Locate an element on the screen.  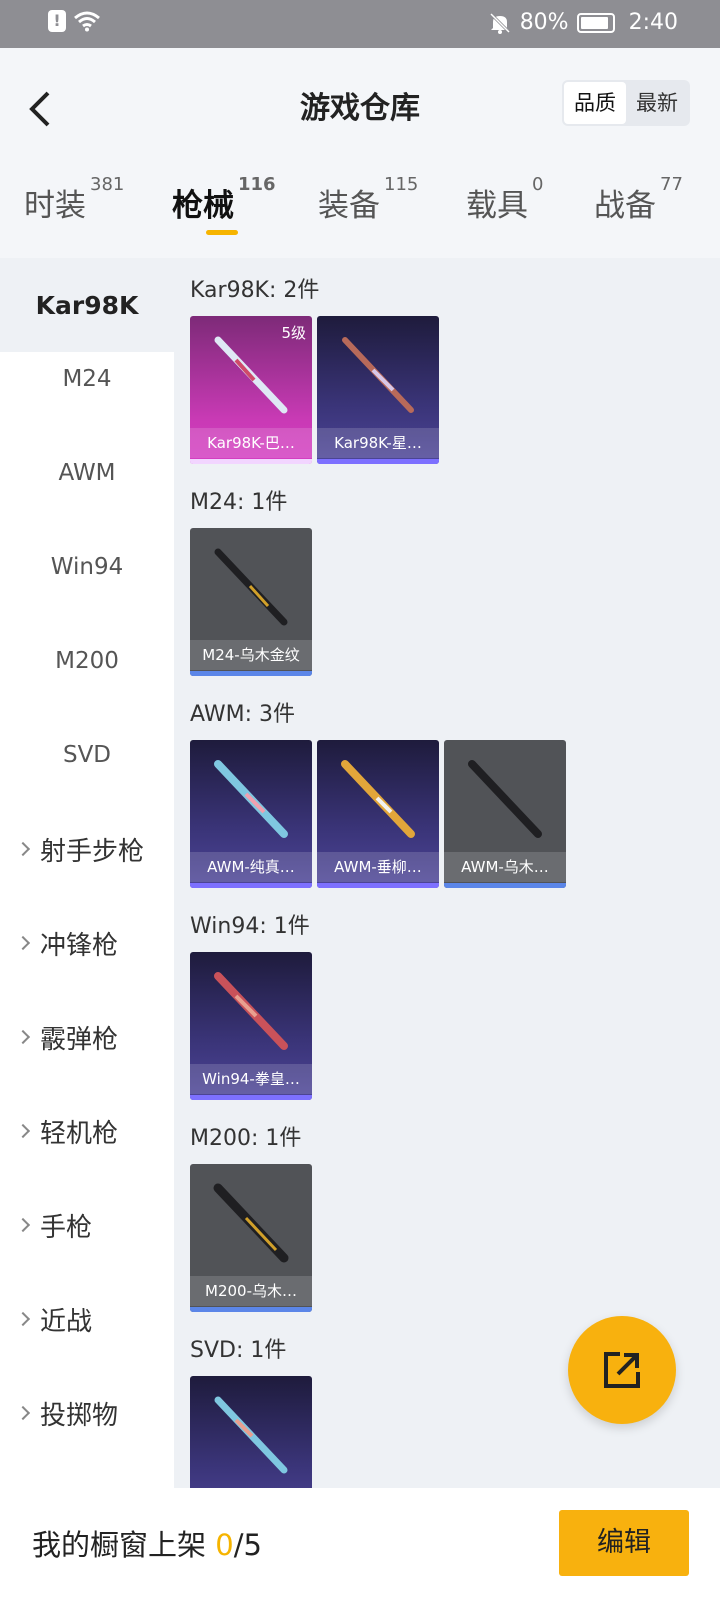
sort-toggle: 品质 最新 is located at coordinates (626, 103).